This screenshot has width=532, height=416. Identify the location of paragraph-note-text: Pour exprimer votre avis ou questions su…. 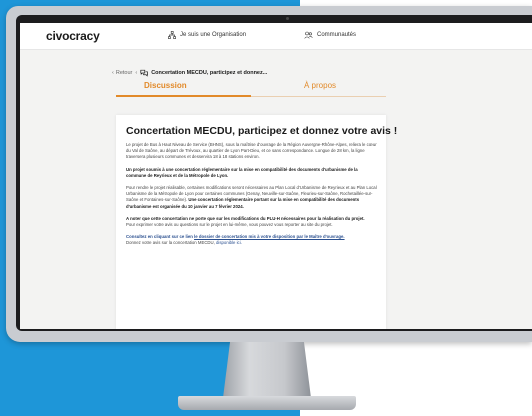
(229, 225).